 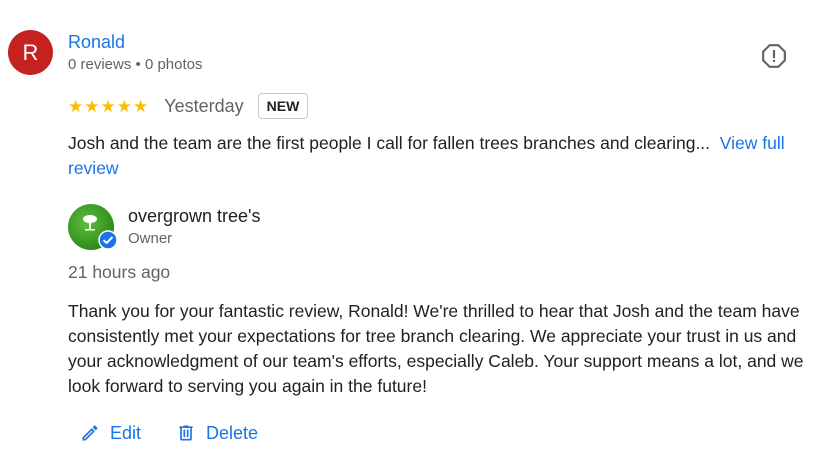 I want to click on rating-row: ★ ★ ★ ★ ★ Yesterday NEW, so click(x=188, y=106).